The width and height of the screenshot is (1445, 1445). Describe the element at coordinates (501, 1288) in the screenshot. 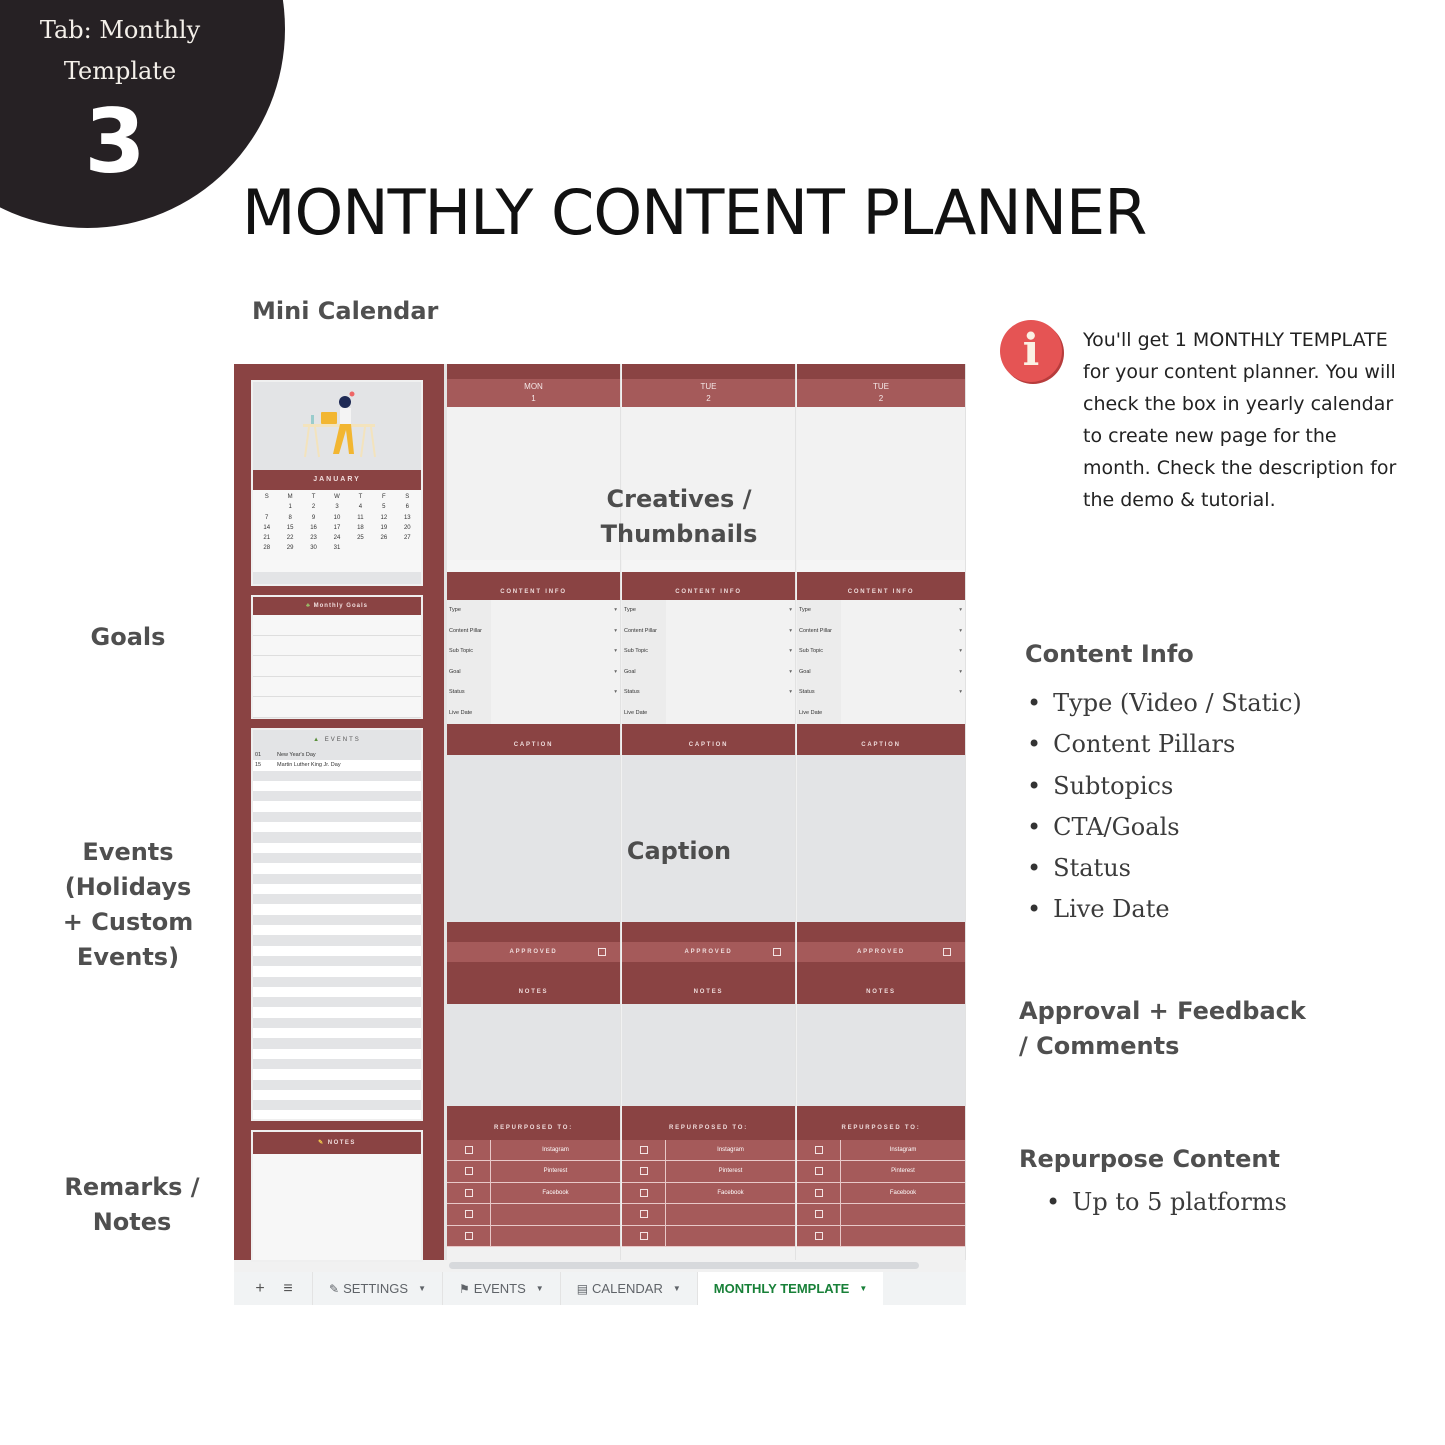

I see `tab-events: ⚑ EVENTS ▼` at that location.